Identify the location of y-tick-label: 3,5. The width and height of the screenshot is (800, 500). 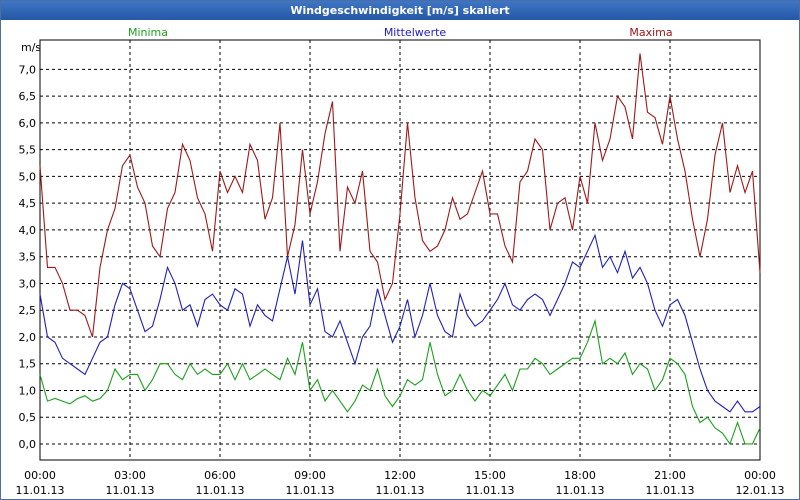
(28, 257).